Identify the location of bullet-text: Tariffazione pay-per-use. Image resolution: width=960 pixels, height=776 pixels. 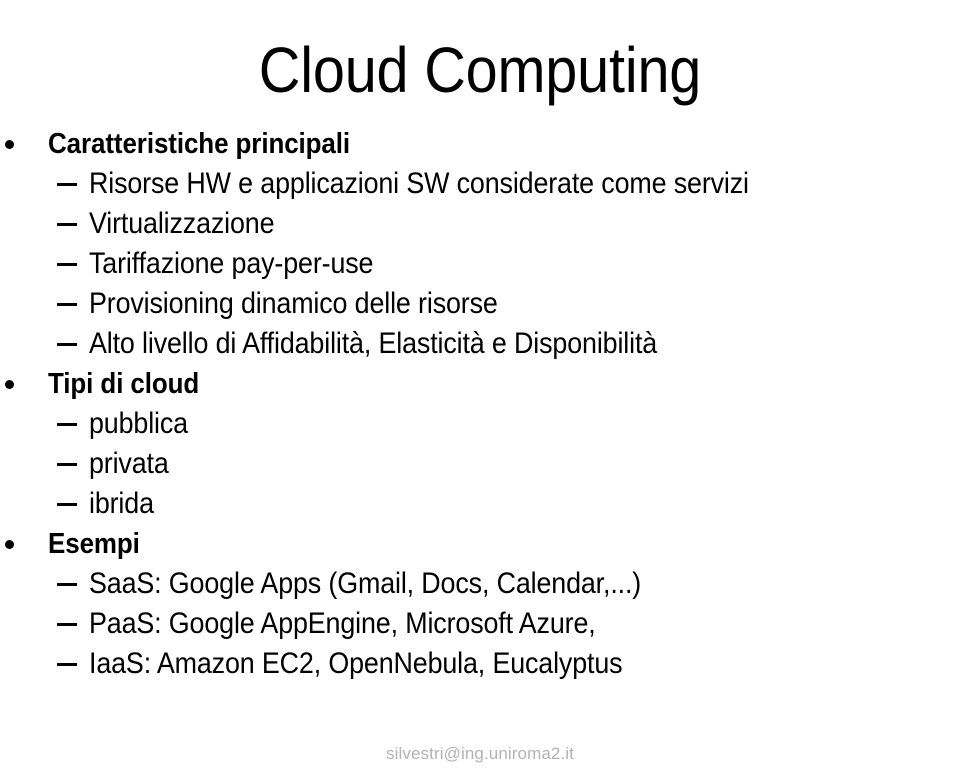
(231, 263).